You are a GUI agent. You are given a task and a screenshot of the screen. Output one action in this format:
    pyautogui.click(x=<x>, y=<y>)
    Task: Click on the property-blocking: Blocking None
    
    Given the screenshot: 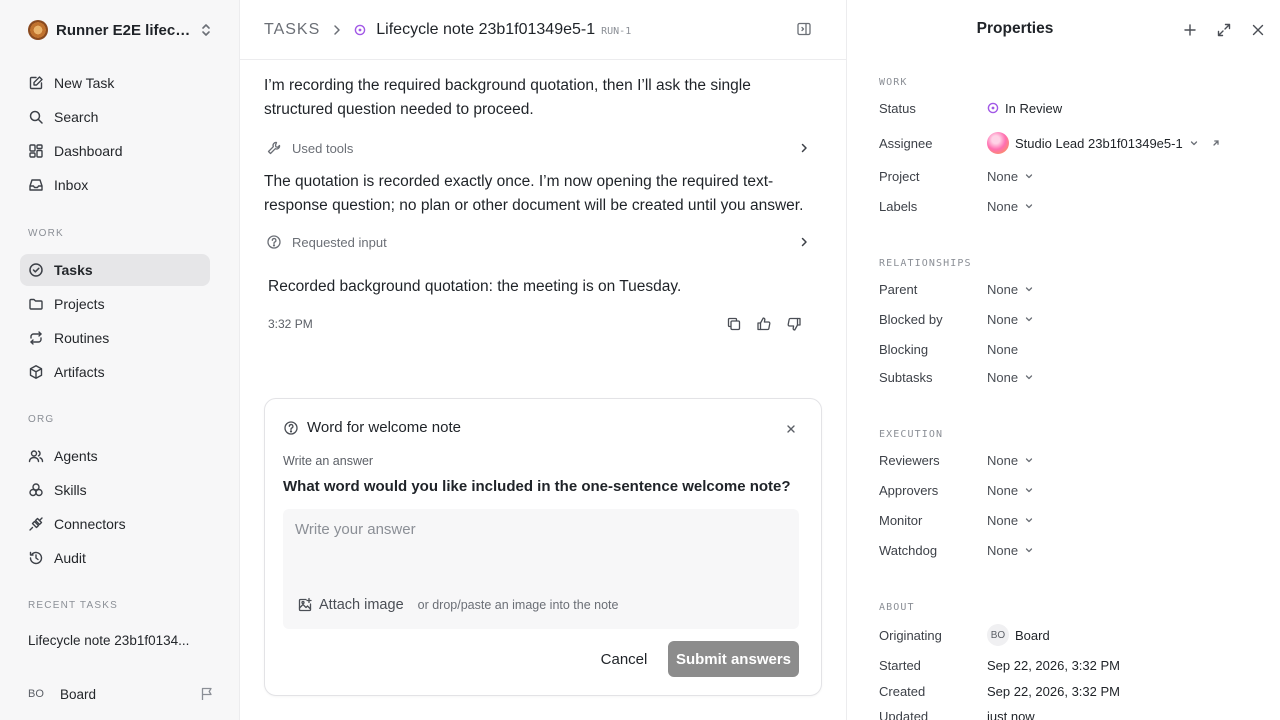 What is the action you would take?
    pyautogui.click(x=1069, y=349)
    